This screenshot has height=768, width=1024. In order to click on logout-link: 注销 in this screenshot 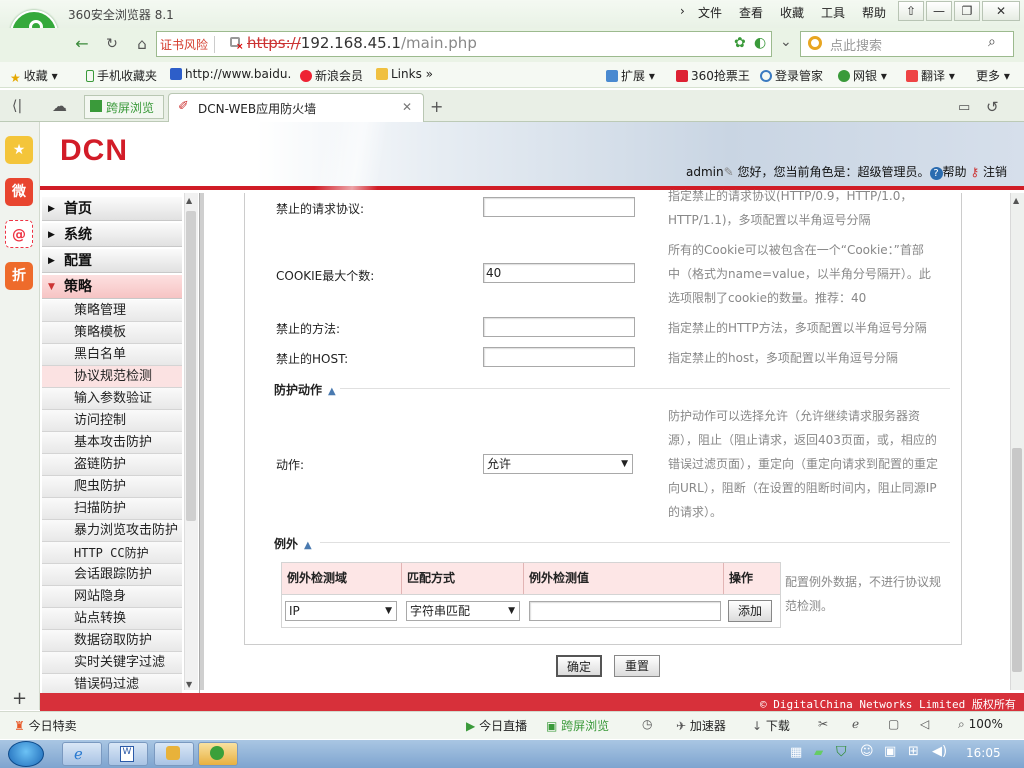, I will do `click(995, 172)`.